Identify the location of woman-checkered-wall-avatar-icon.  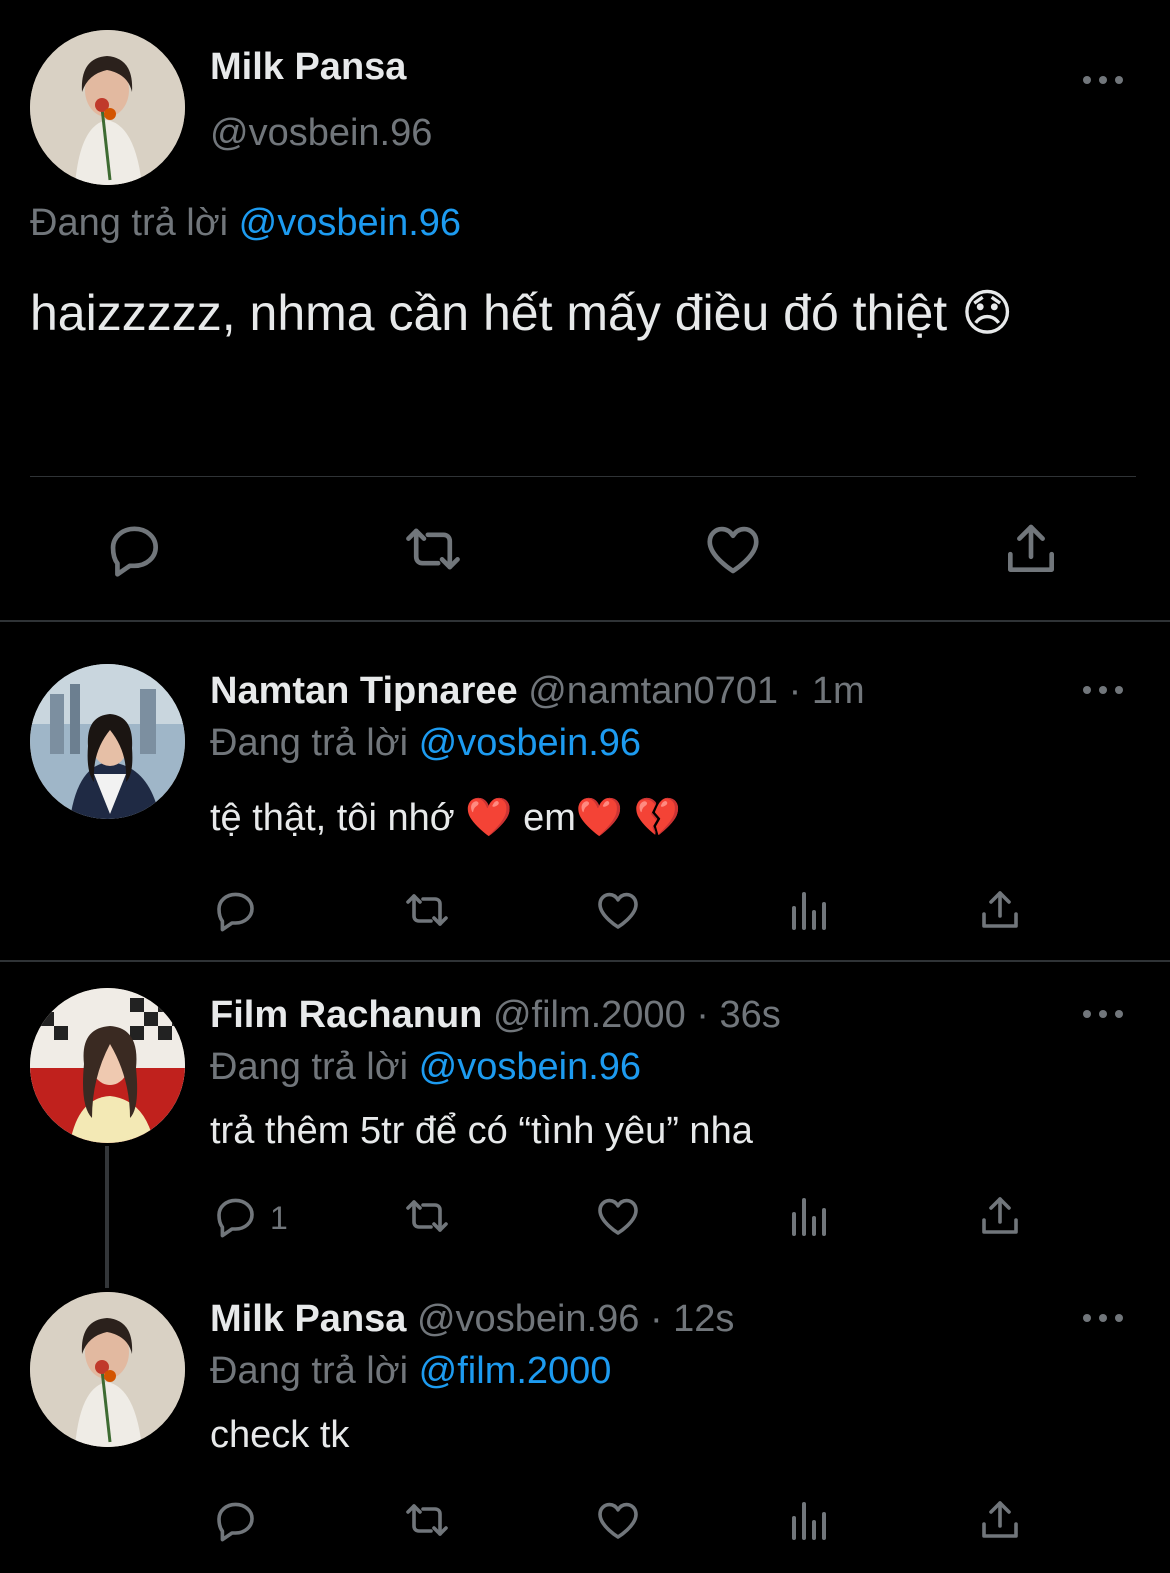
(107, 1065).